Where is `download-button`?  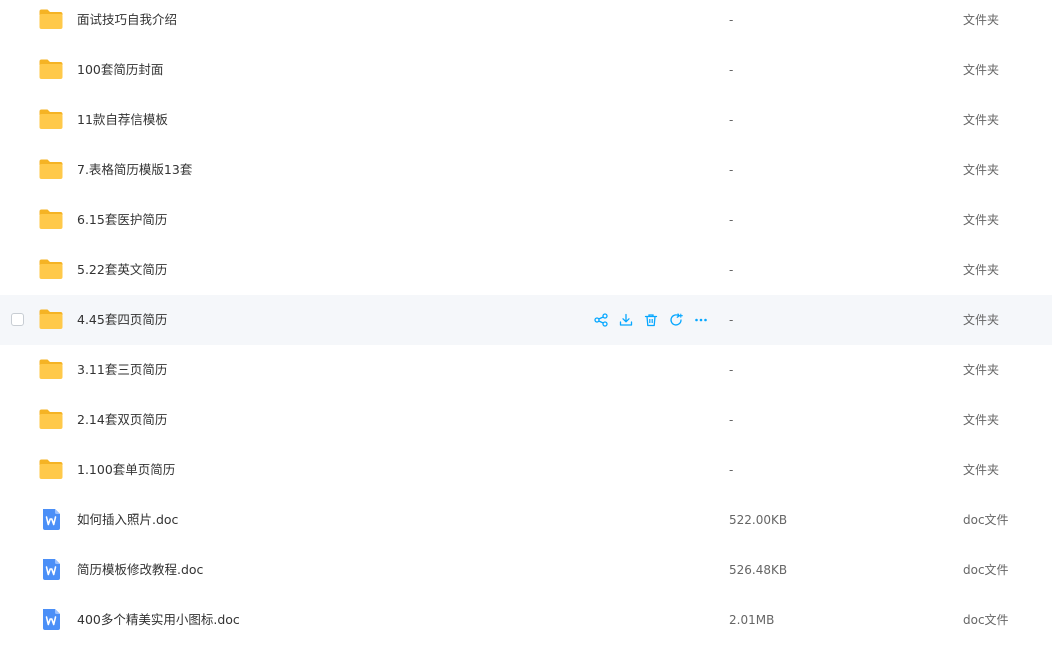
download-button is located at coordinates (626, 320).